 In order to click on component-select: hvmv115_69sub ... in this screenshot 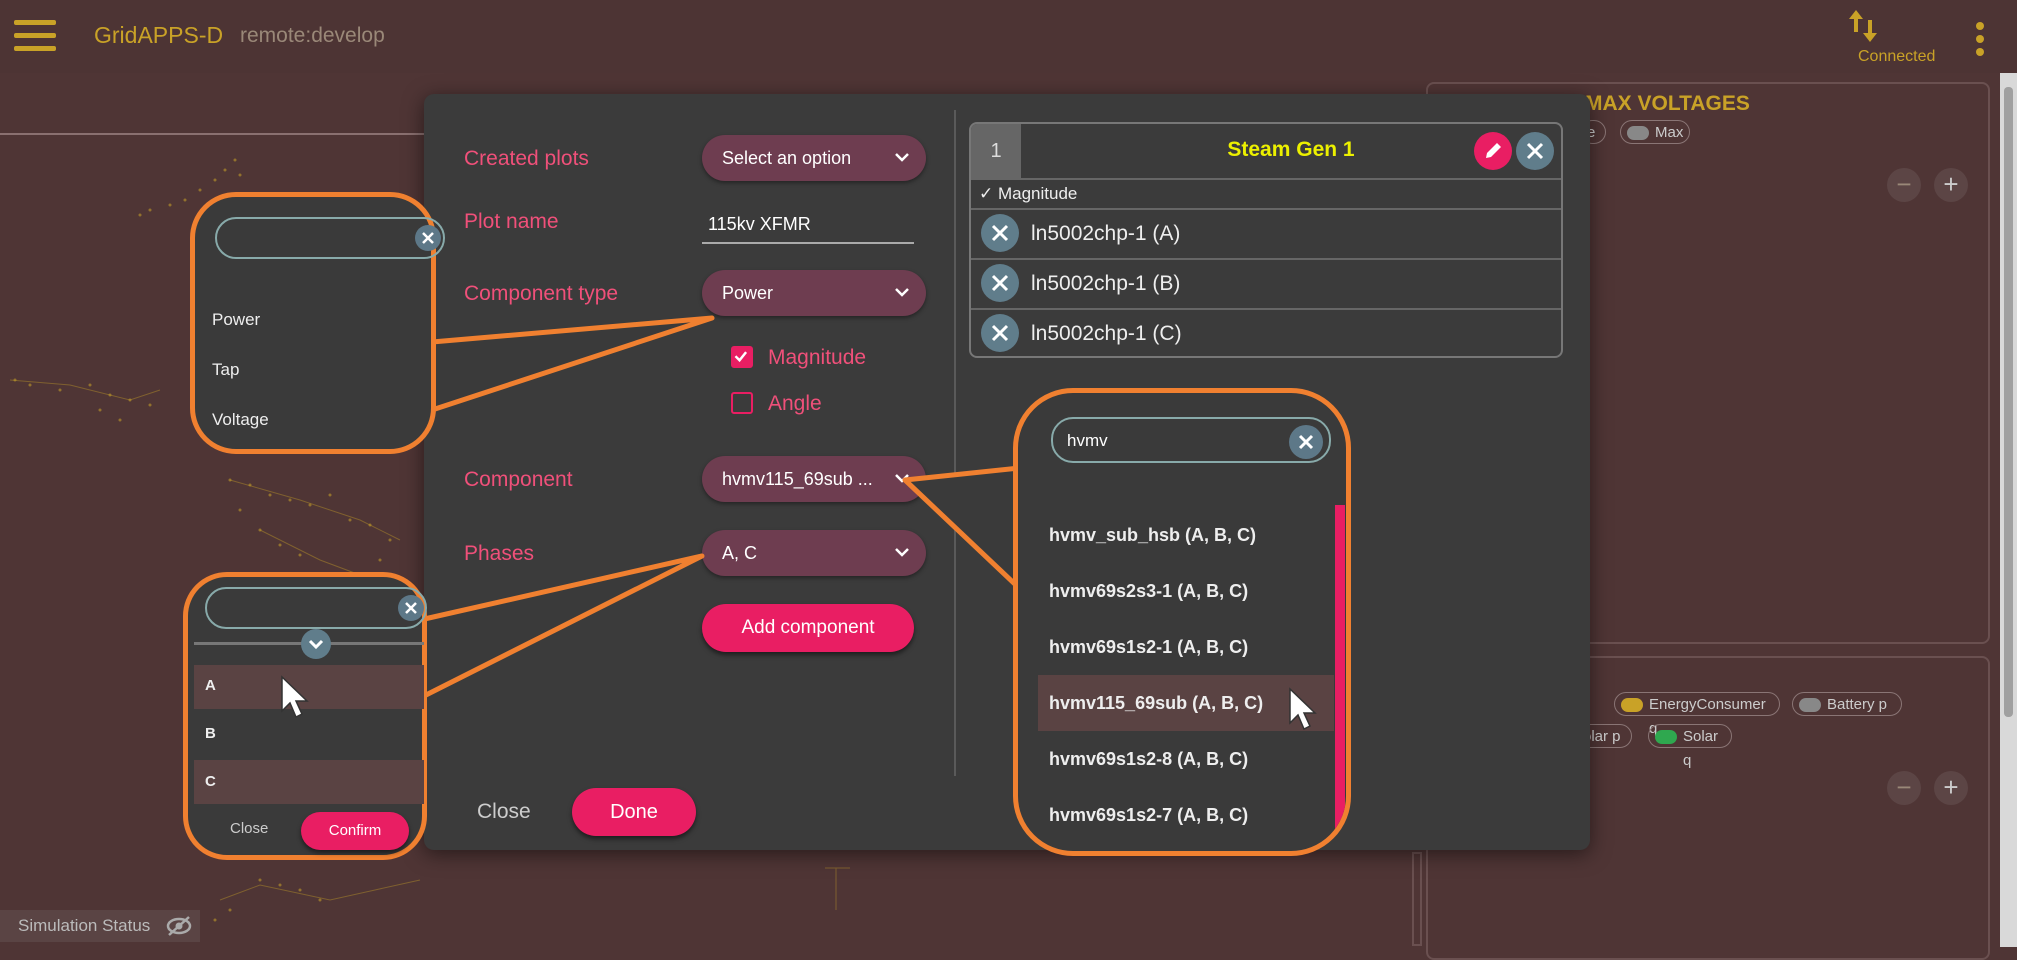, I will do `click(814, 479)`.